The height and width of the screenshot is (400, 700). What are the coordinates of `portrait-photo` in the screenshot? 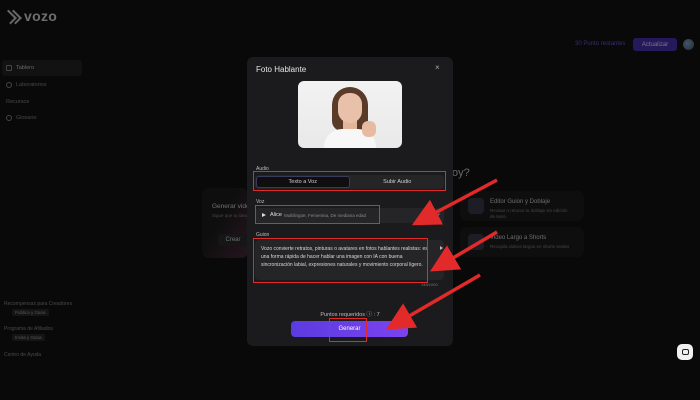 It's located at (350, 114).